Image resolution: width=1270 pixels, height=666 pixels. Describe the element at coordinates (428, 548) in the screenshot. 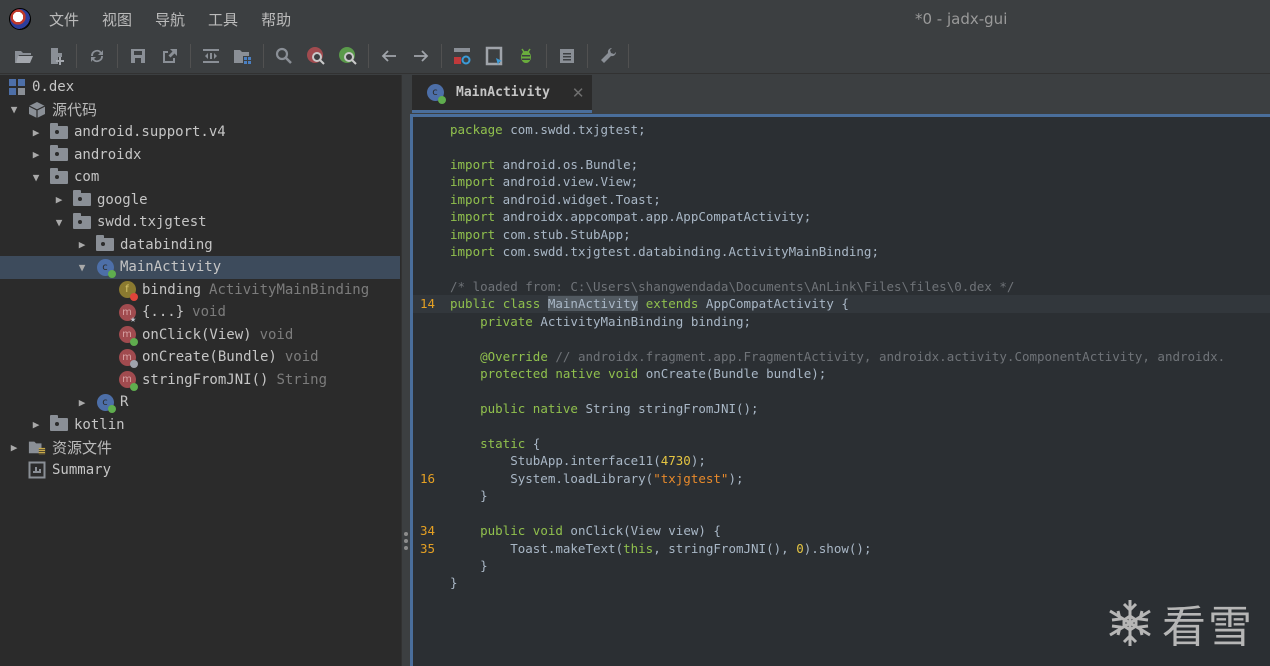

I see `line-number: 35` at that location.